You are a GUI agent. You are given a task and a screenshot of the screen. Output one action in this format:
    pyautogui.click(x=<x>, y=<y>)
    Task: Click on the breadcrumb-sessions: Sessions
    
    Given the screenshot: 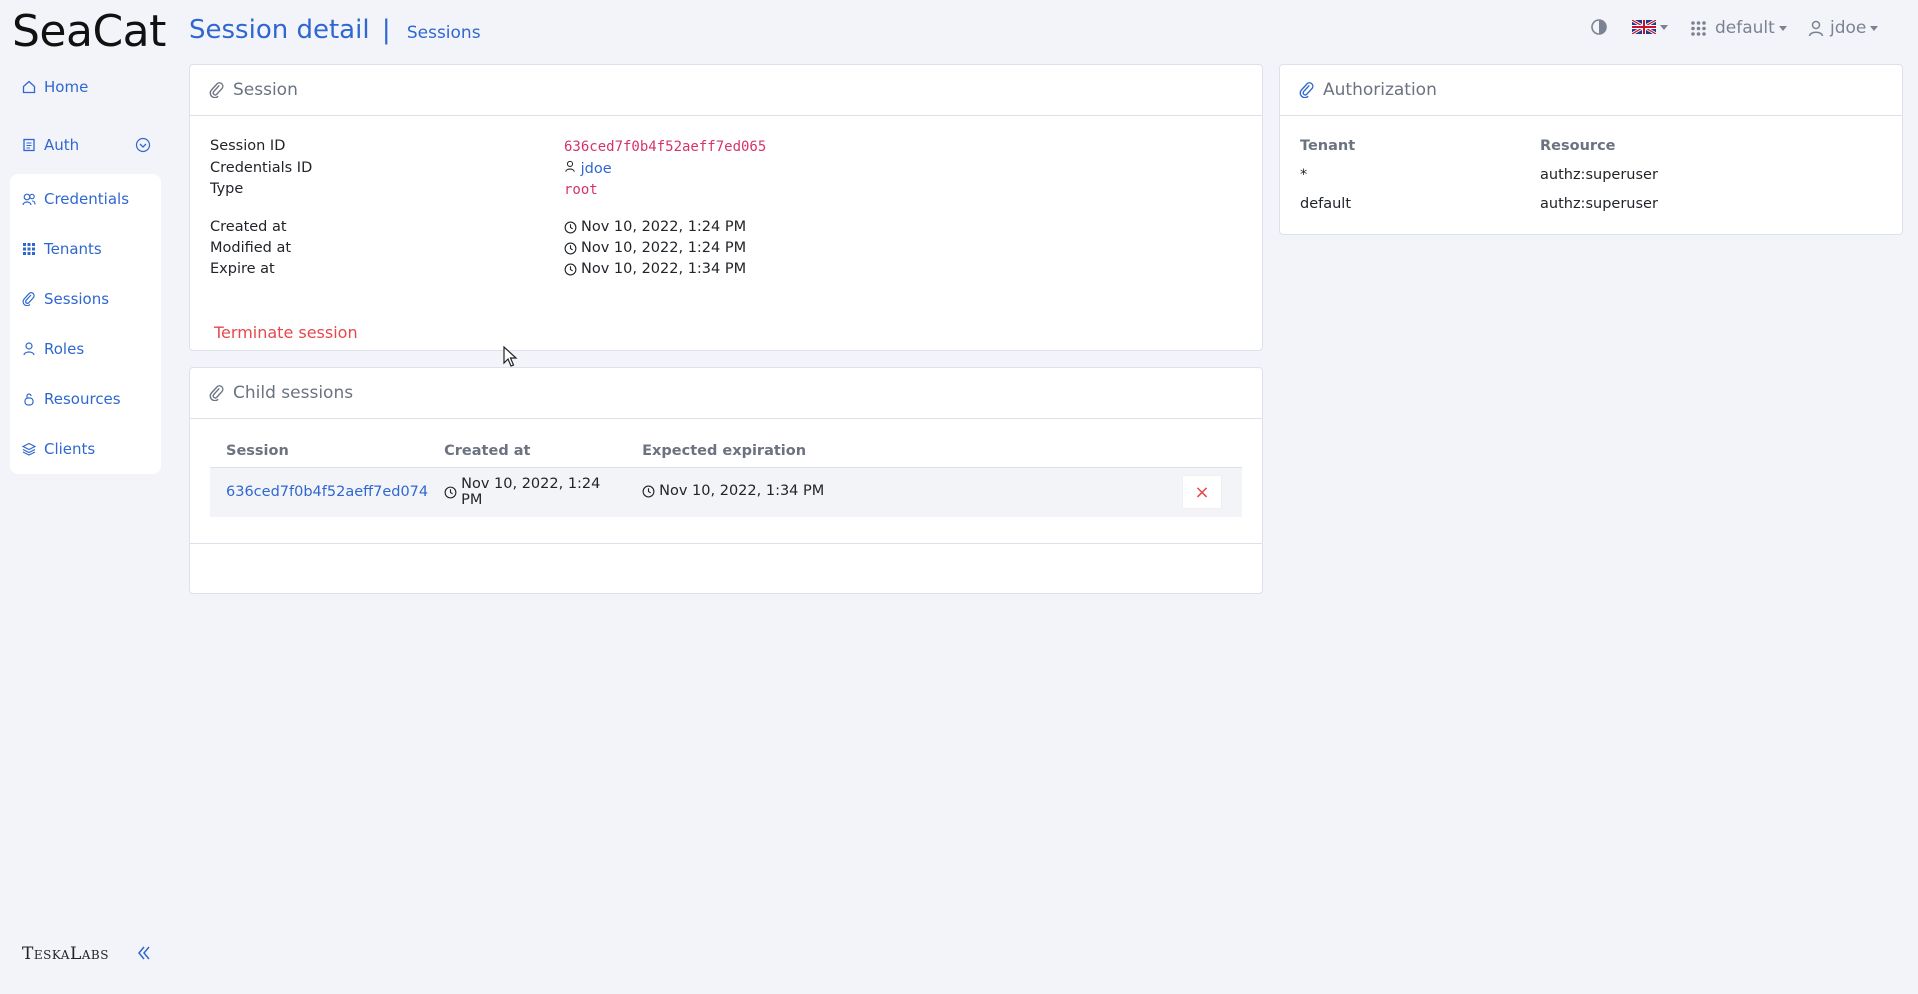 What is the action you would take?
    pyautogui.click(x=444, y=33)
    